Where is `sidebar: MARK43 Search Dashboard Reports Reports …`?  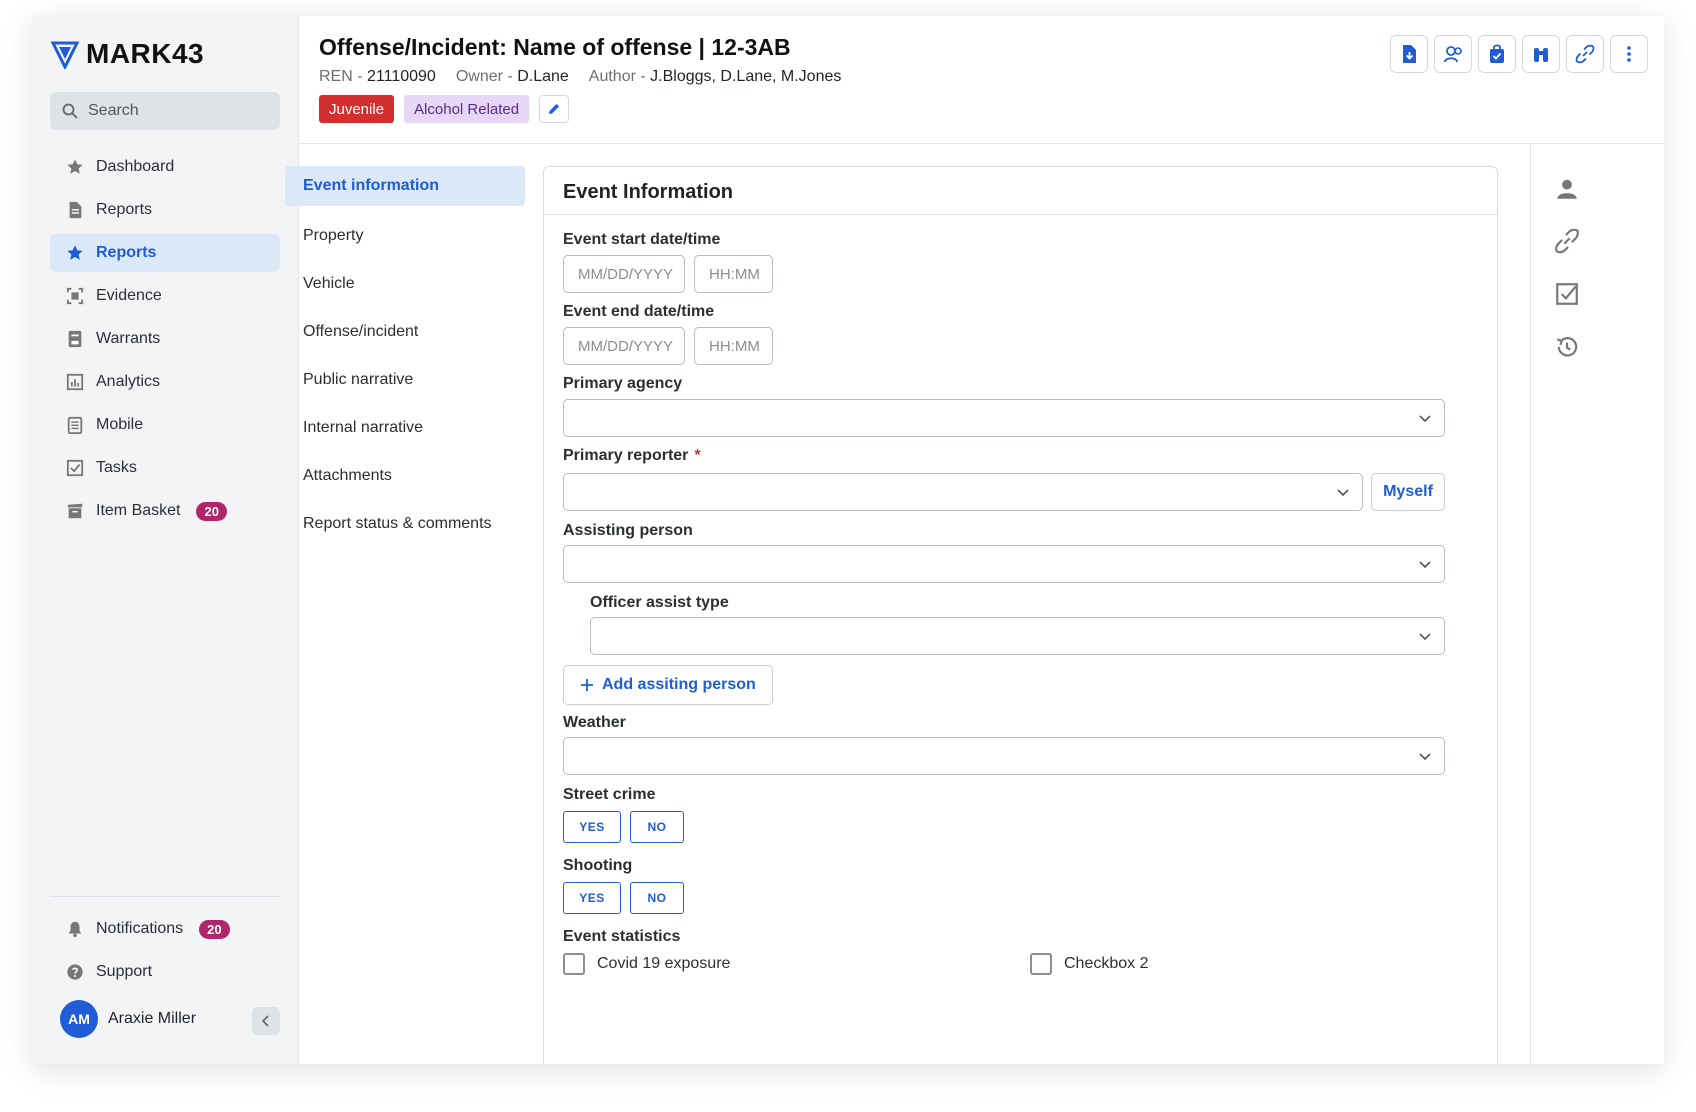
sidebar: MARK43 Search Dashboard Reports Reports … is located at coordinates (165, 540).